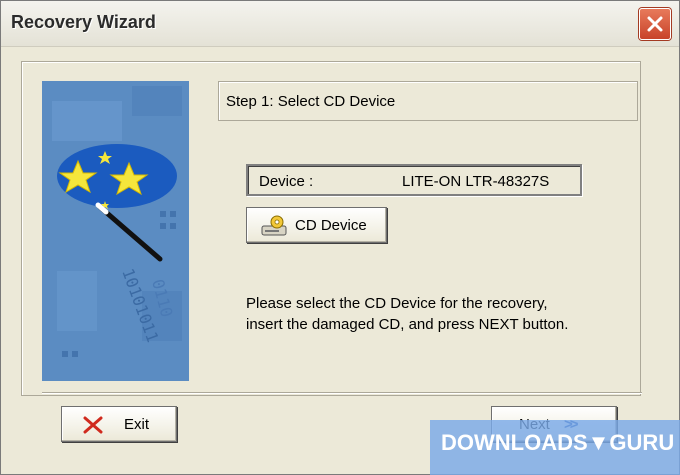 The image size is (680, 475). Describe the element at coordinates (274, 225) in the screenshot. I see `cd-drive-icon` at that location.